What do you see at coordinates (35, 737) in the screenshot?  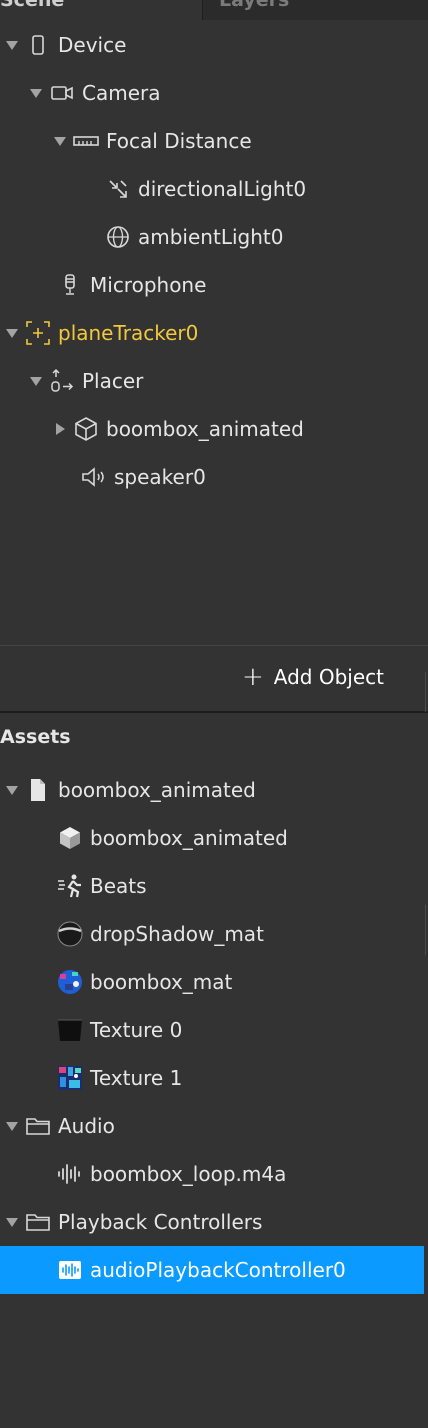 I see `assets-title: Assets` at bounding box center [35, 737].